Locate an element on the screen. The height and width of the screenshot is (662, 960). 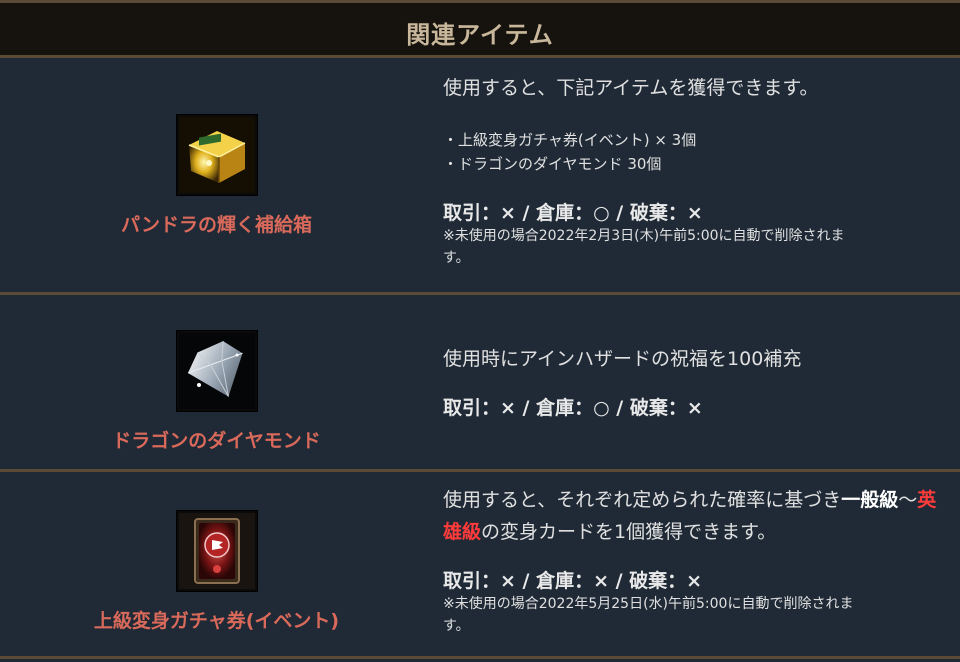
expiry-note: ※未使用の場合2022年2月3日(木)午前5:00に自動で削除されま す。 is located at coordinates (695, 247).